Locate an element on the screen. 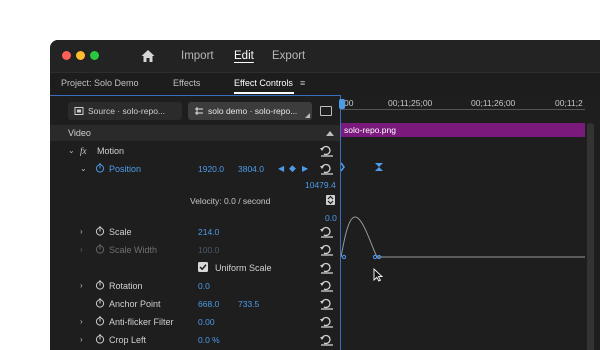 The width and height of the screenshot is (600, 350). title-bar: Import Edit Export is located at coordinates (325, 56).